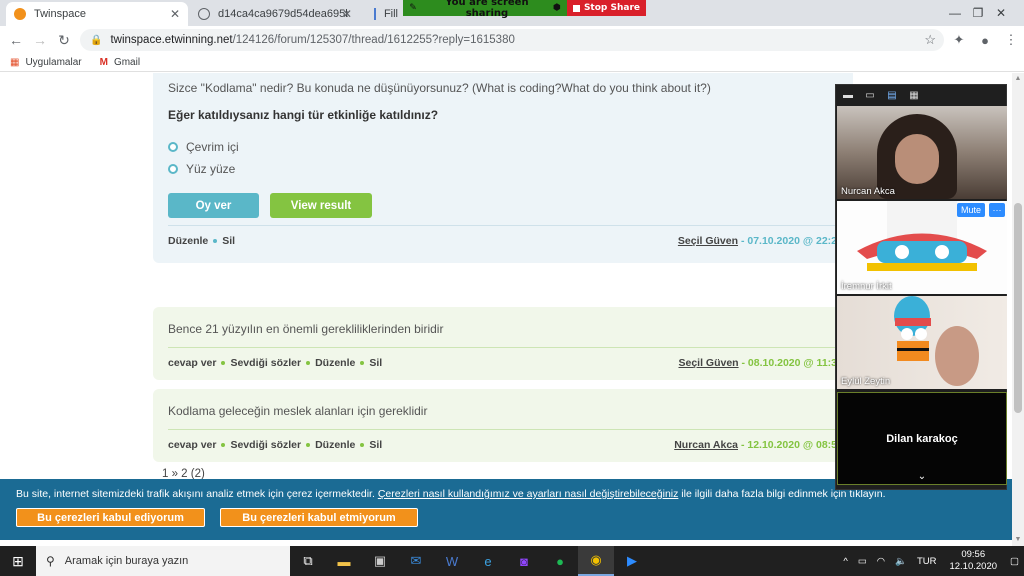  Describe the element at coordinates (1018, 79) in the screenshot. I see `scroll-up-icon: ▲` at that location.